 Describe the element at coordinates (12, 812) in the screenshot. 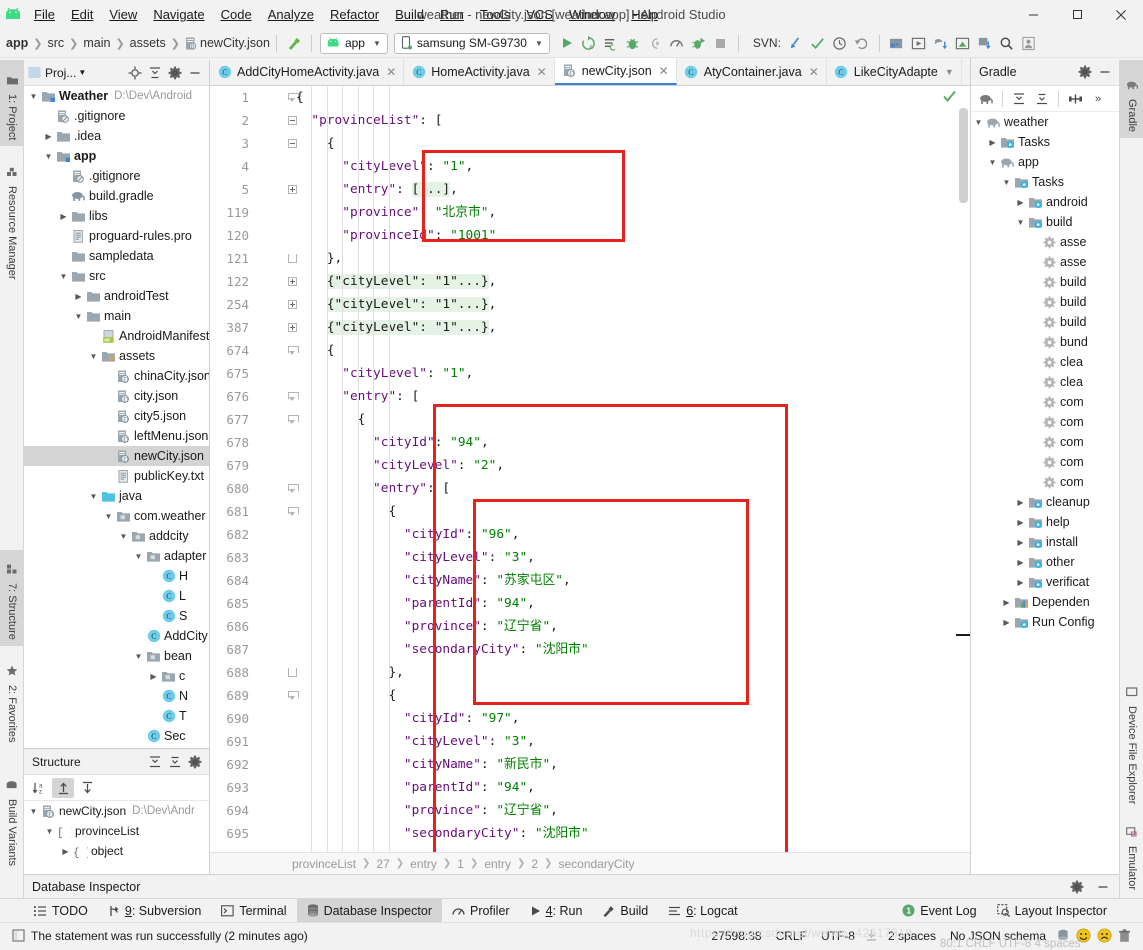

I see `sidebar-item-build-variants: Build Variants` at that location.